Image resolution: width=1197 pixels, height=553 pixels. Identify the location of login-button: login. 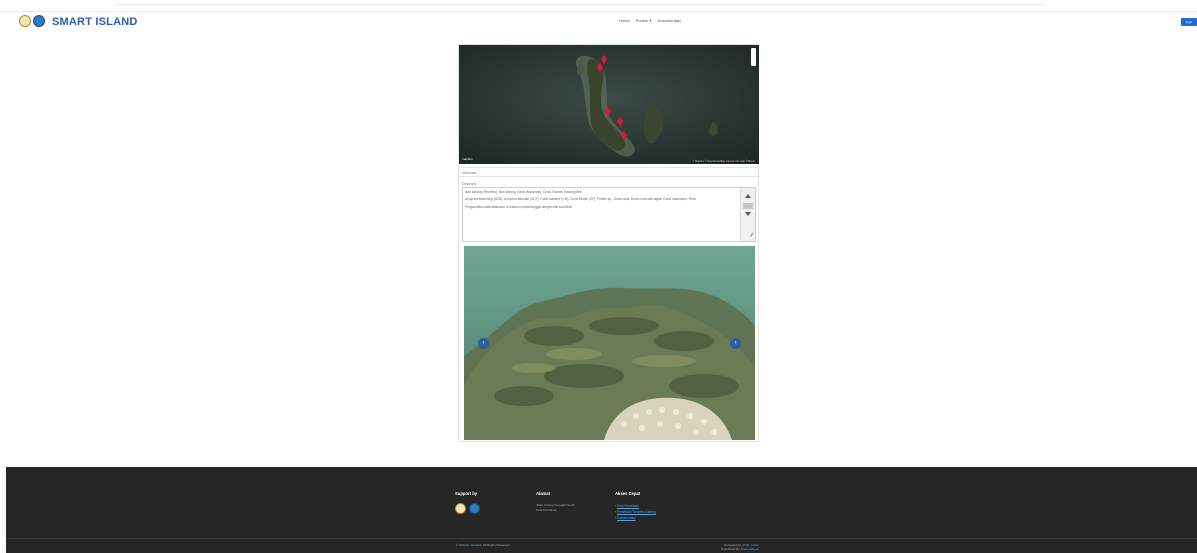
(1189, 22).